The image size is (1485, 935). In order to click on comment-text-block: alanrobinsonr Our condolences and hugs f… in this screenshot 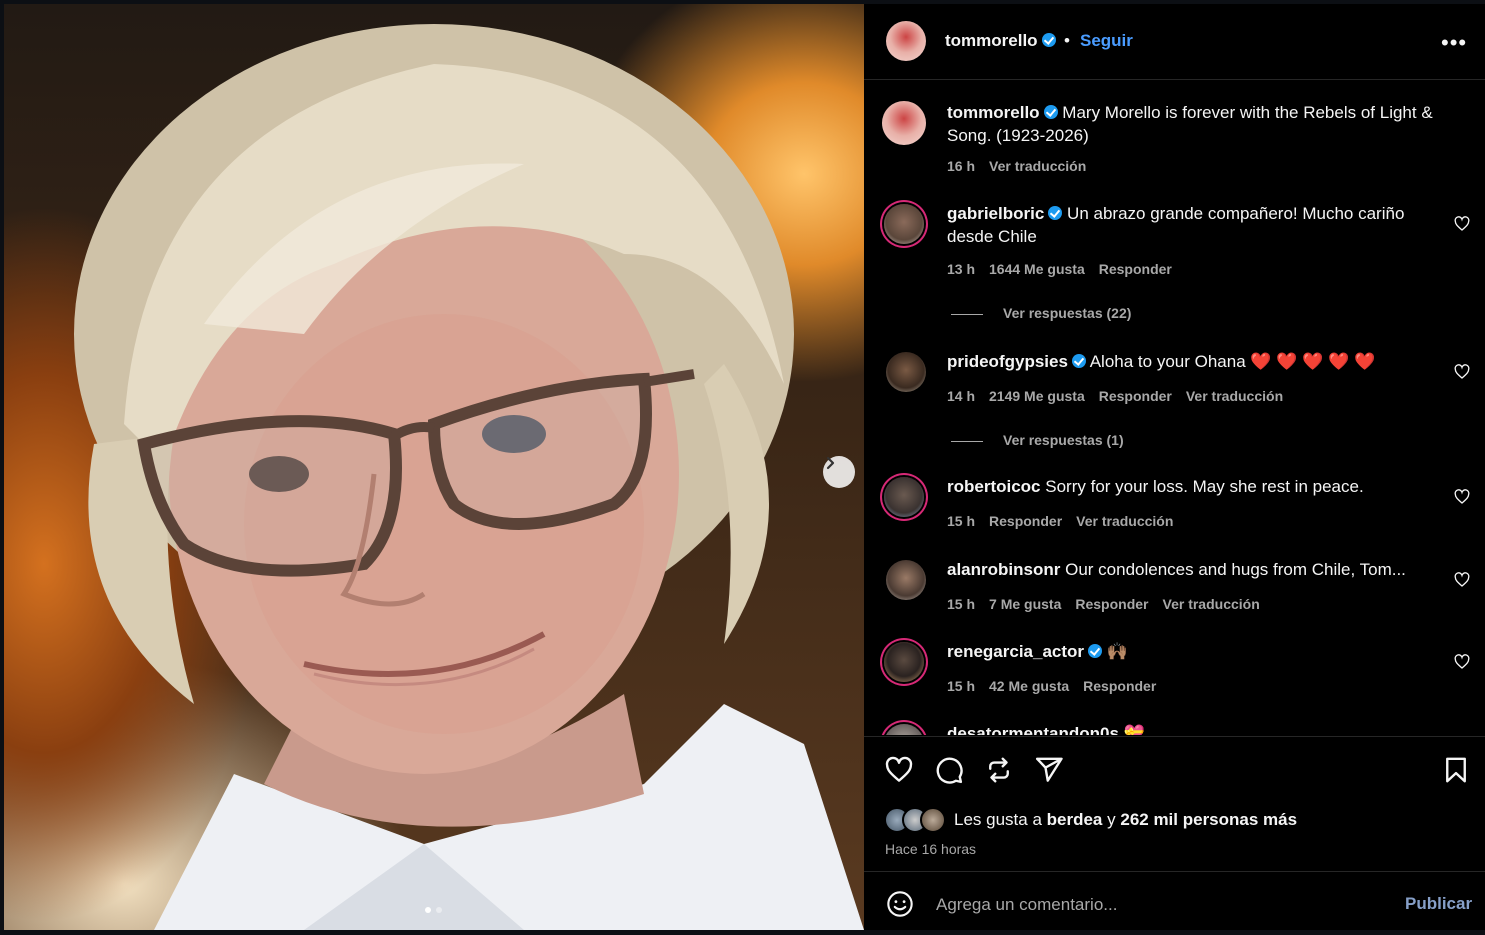, I will do `click(1187, 569)`.